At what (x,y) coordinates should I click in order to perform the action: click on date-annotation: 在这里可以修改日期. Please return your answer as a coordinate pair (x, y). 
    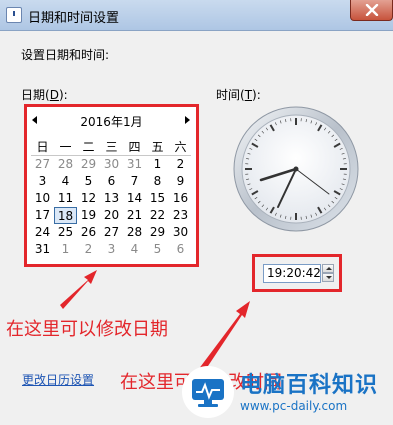
    Looking at the image, I should click on (87, 329).